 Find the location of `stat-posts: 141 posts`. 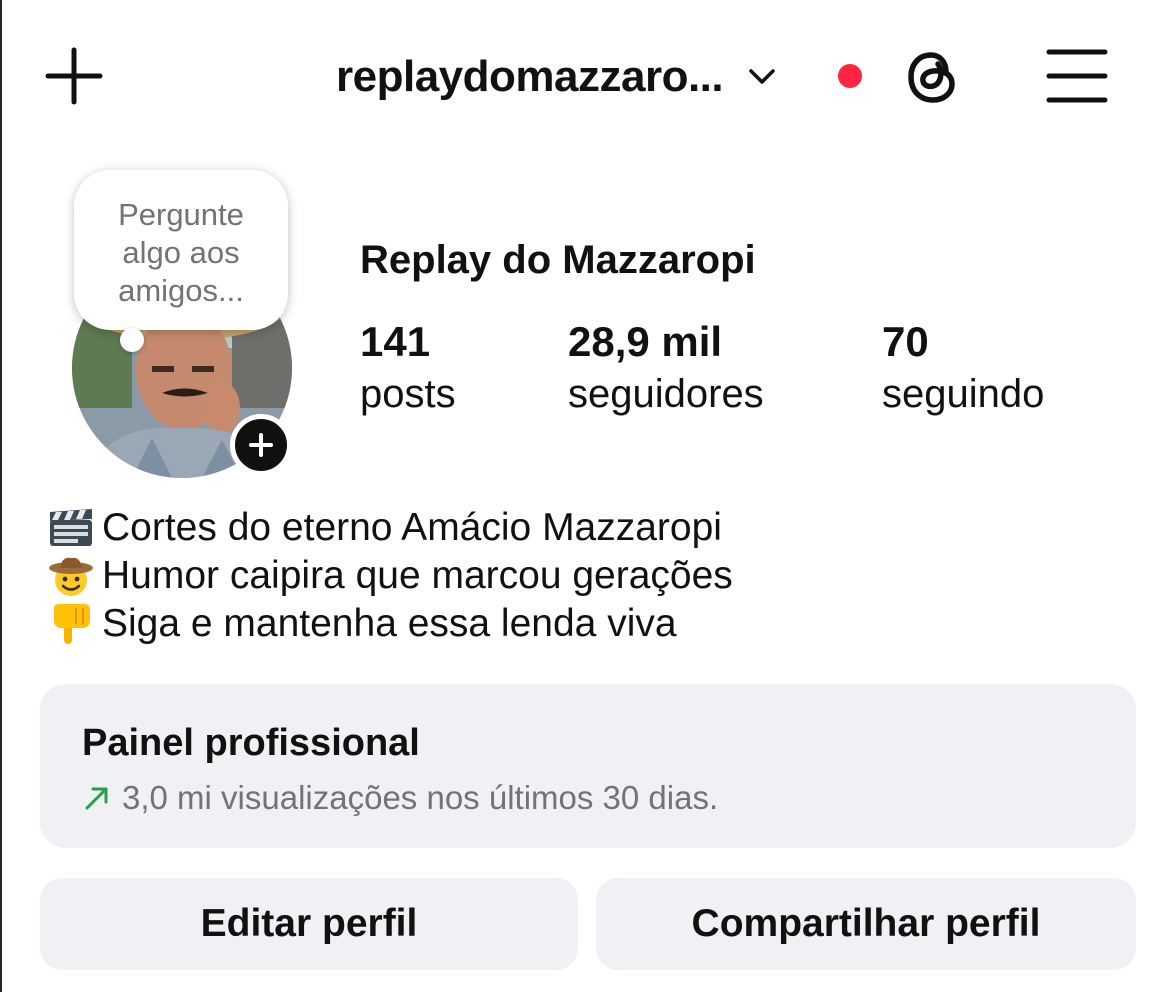

stat-posts: 141 posts is located at coordinates (408, 370).